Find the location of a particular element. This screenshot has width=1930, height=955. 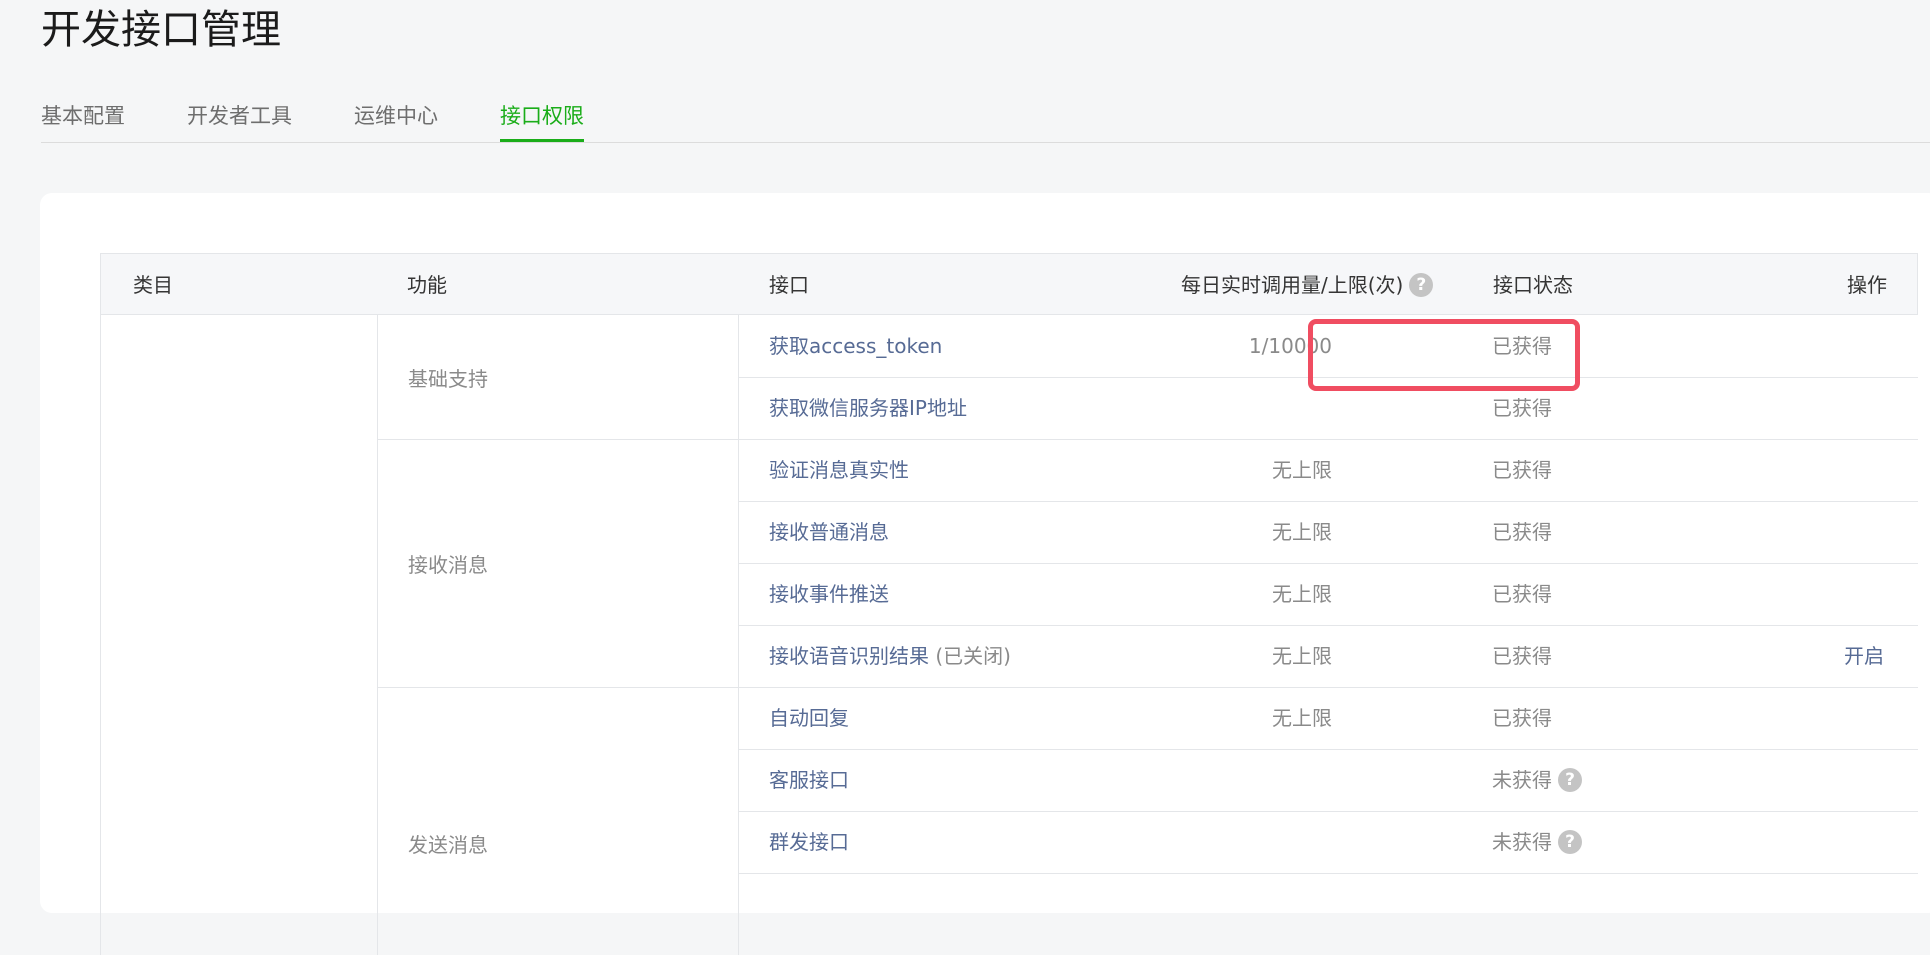

tab-basic-config: 基本配置 is located at coordinates (83, 118).